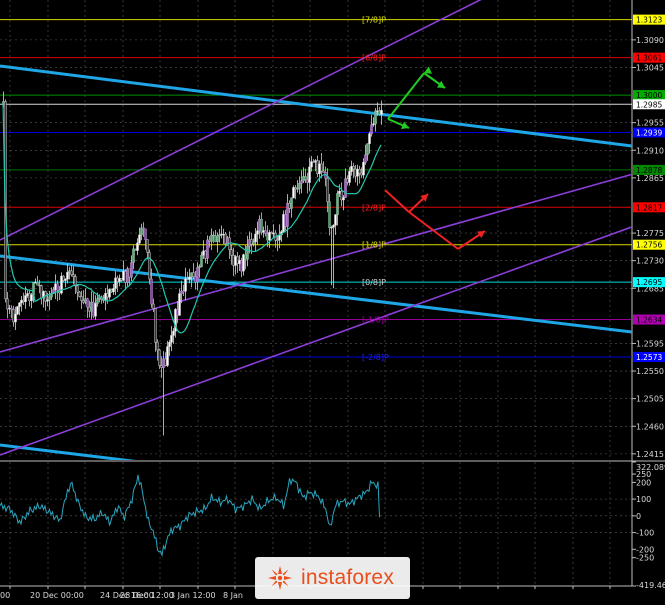  What do you see at coordinates (374, 245) in the screenshot?
I see `murrey-label: [1/8]P` at bounding box center [374, 245].